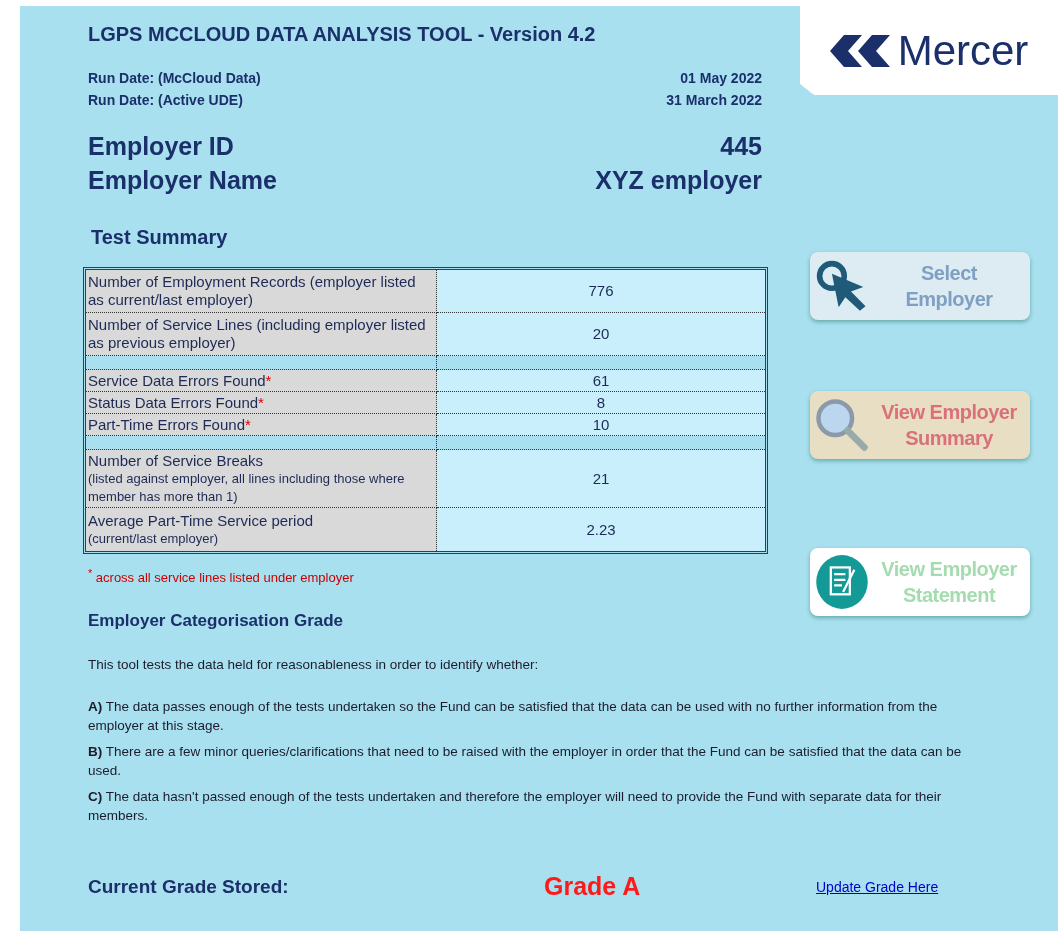 The height and width of the screenshot is (931, 1058). I want to click on page-title: LGPS MCCLOUD DATA ANALYSIS TOOL - Version 4.2, so click(342, 34).